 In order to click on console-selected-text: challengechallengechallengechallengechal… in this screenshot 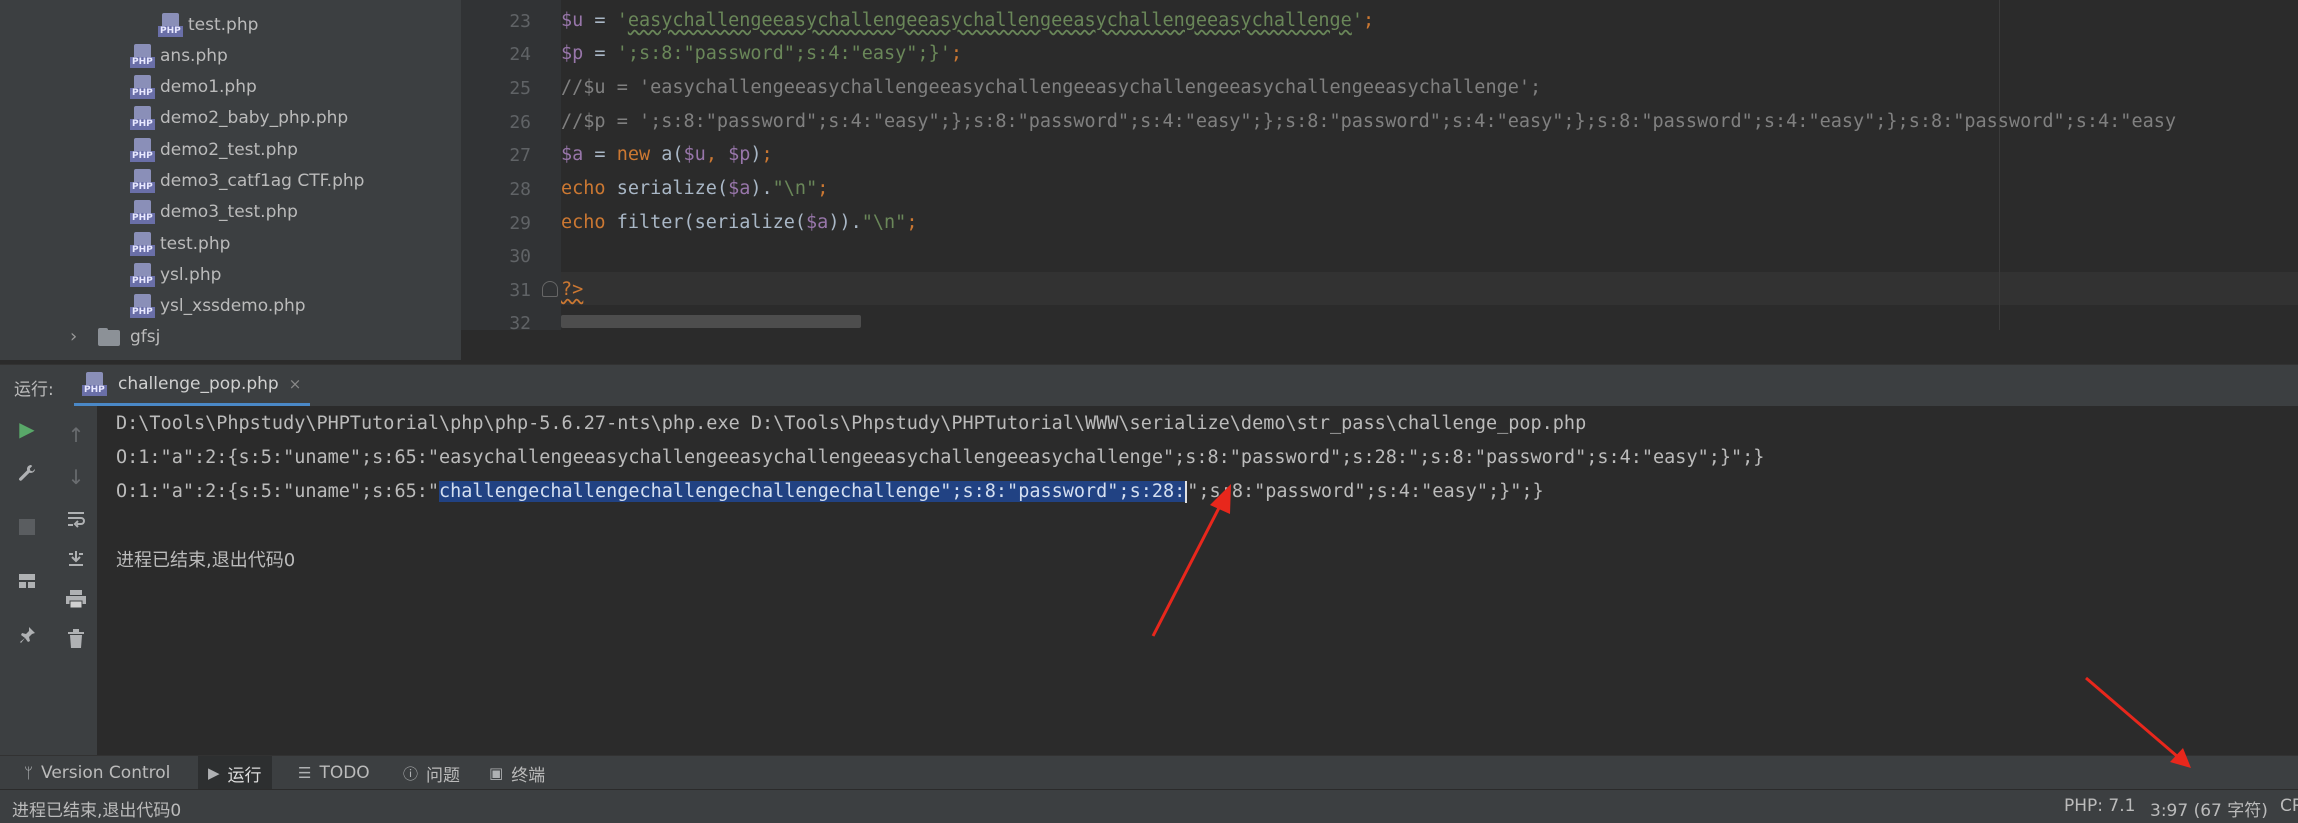, I will do `click(812, 491)`.